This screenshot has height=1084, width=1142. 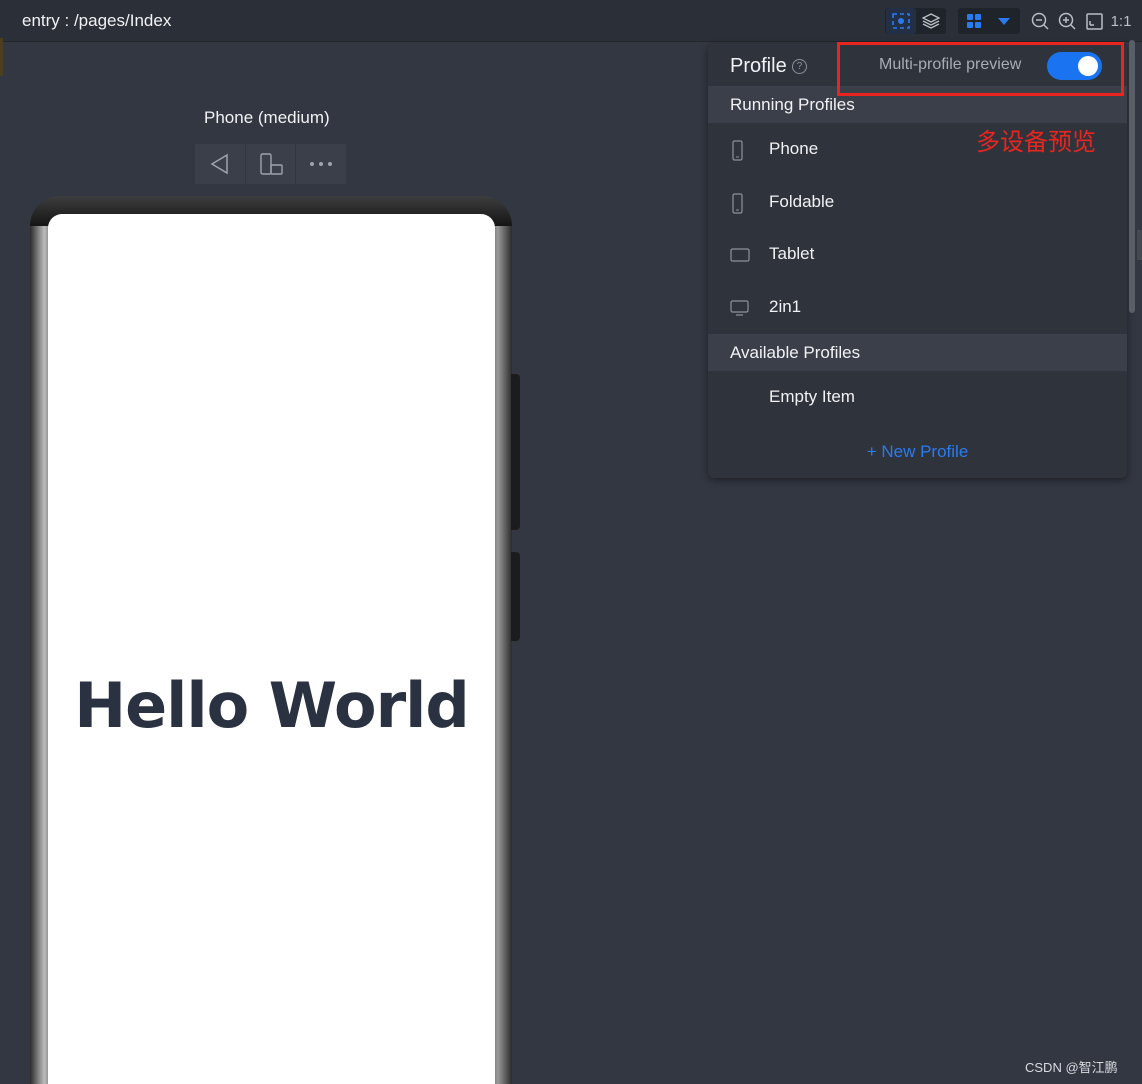 What do you see at coordinates (917, 397) in the screenshot?
I see `profile-item-empty: Empty Item` at bounding box center [917, 397].